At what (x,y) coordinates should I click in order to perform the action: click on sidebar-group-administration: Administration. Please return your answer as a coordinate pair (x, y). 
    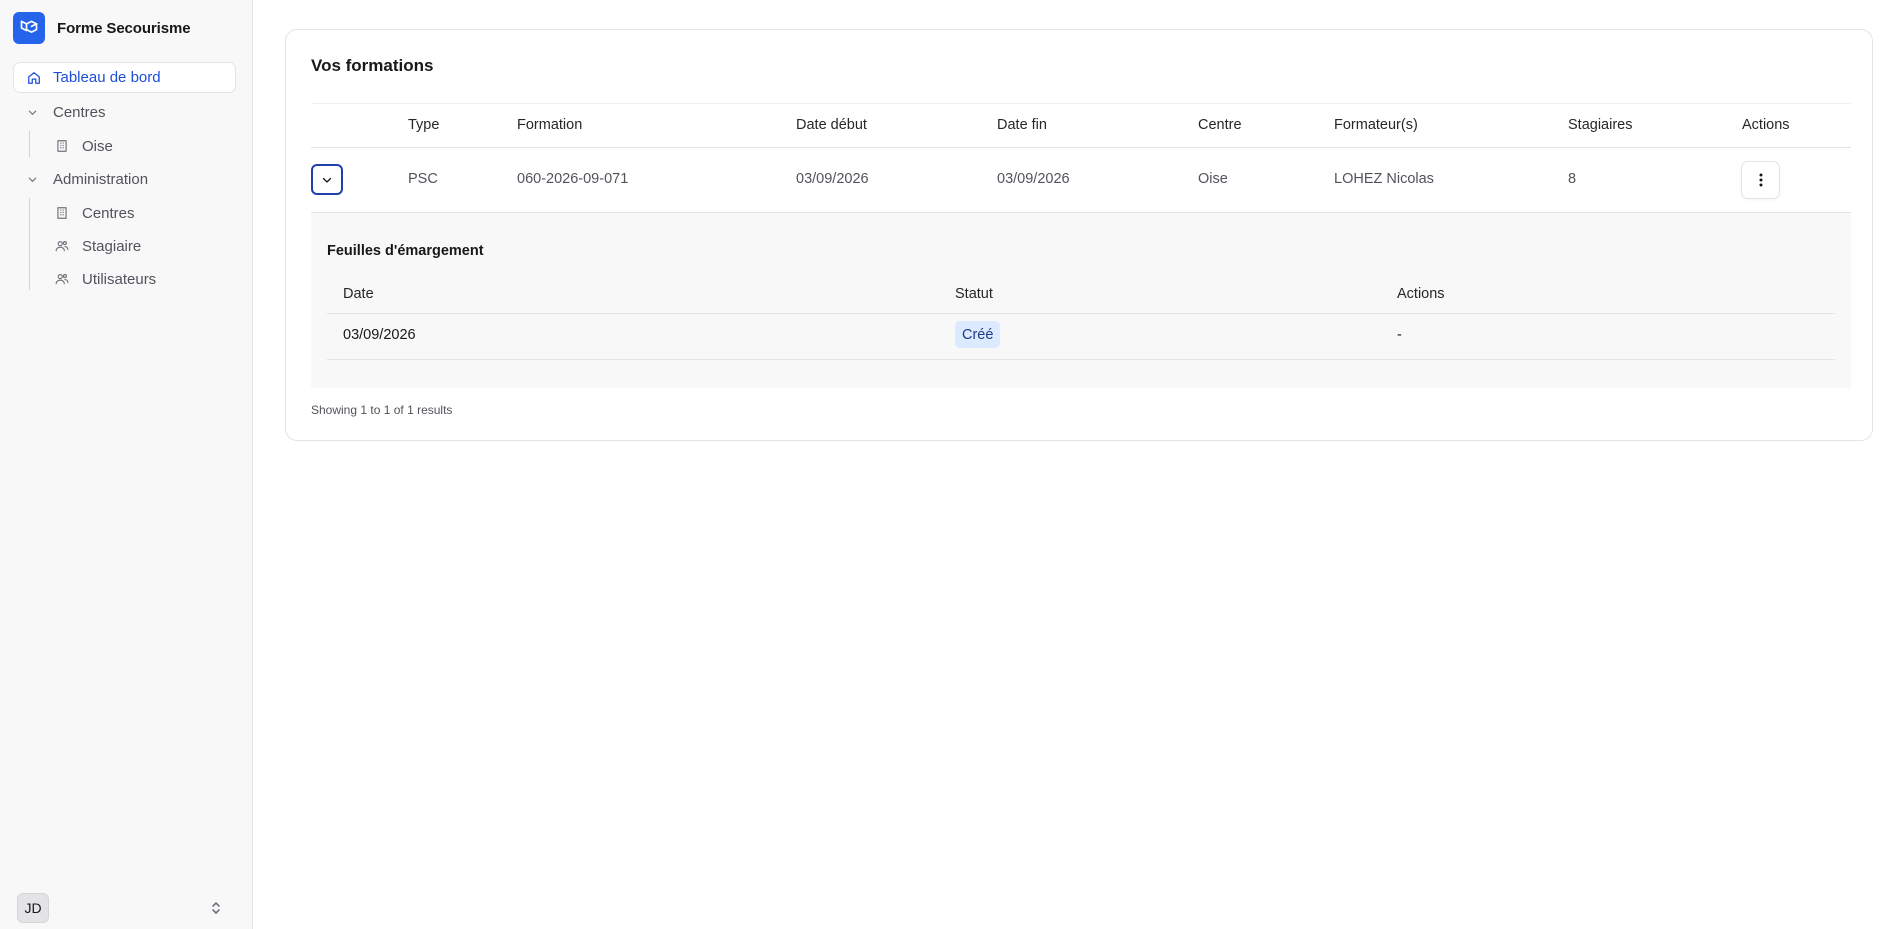
    Looking at the image, I should click on (86, 179).